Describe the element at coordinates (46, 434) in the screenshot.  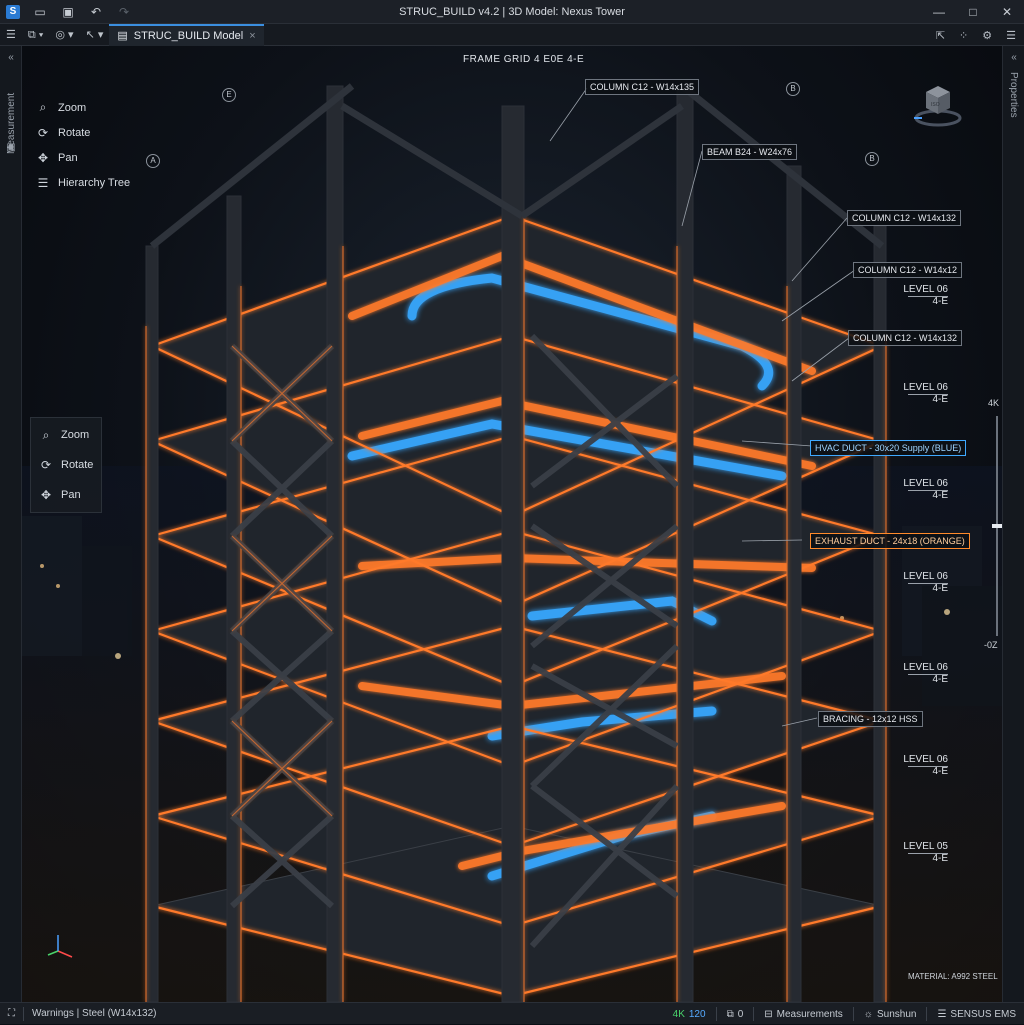
I see `zoom-icon: ⌕` at that location.